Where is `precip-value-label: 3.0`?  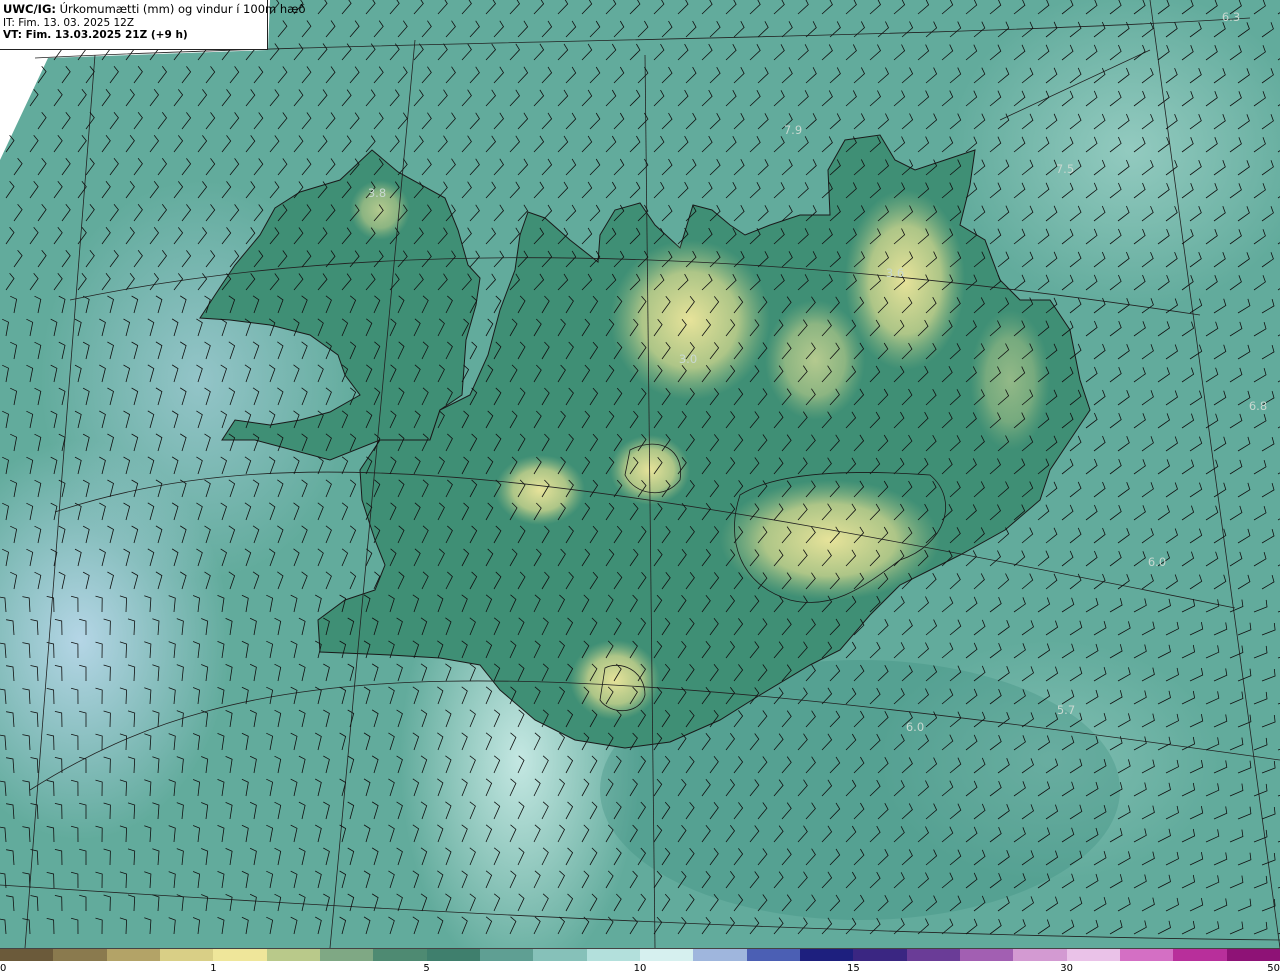 precip-value-label: 3.0 is located at coordinates (688, 359).